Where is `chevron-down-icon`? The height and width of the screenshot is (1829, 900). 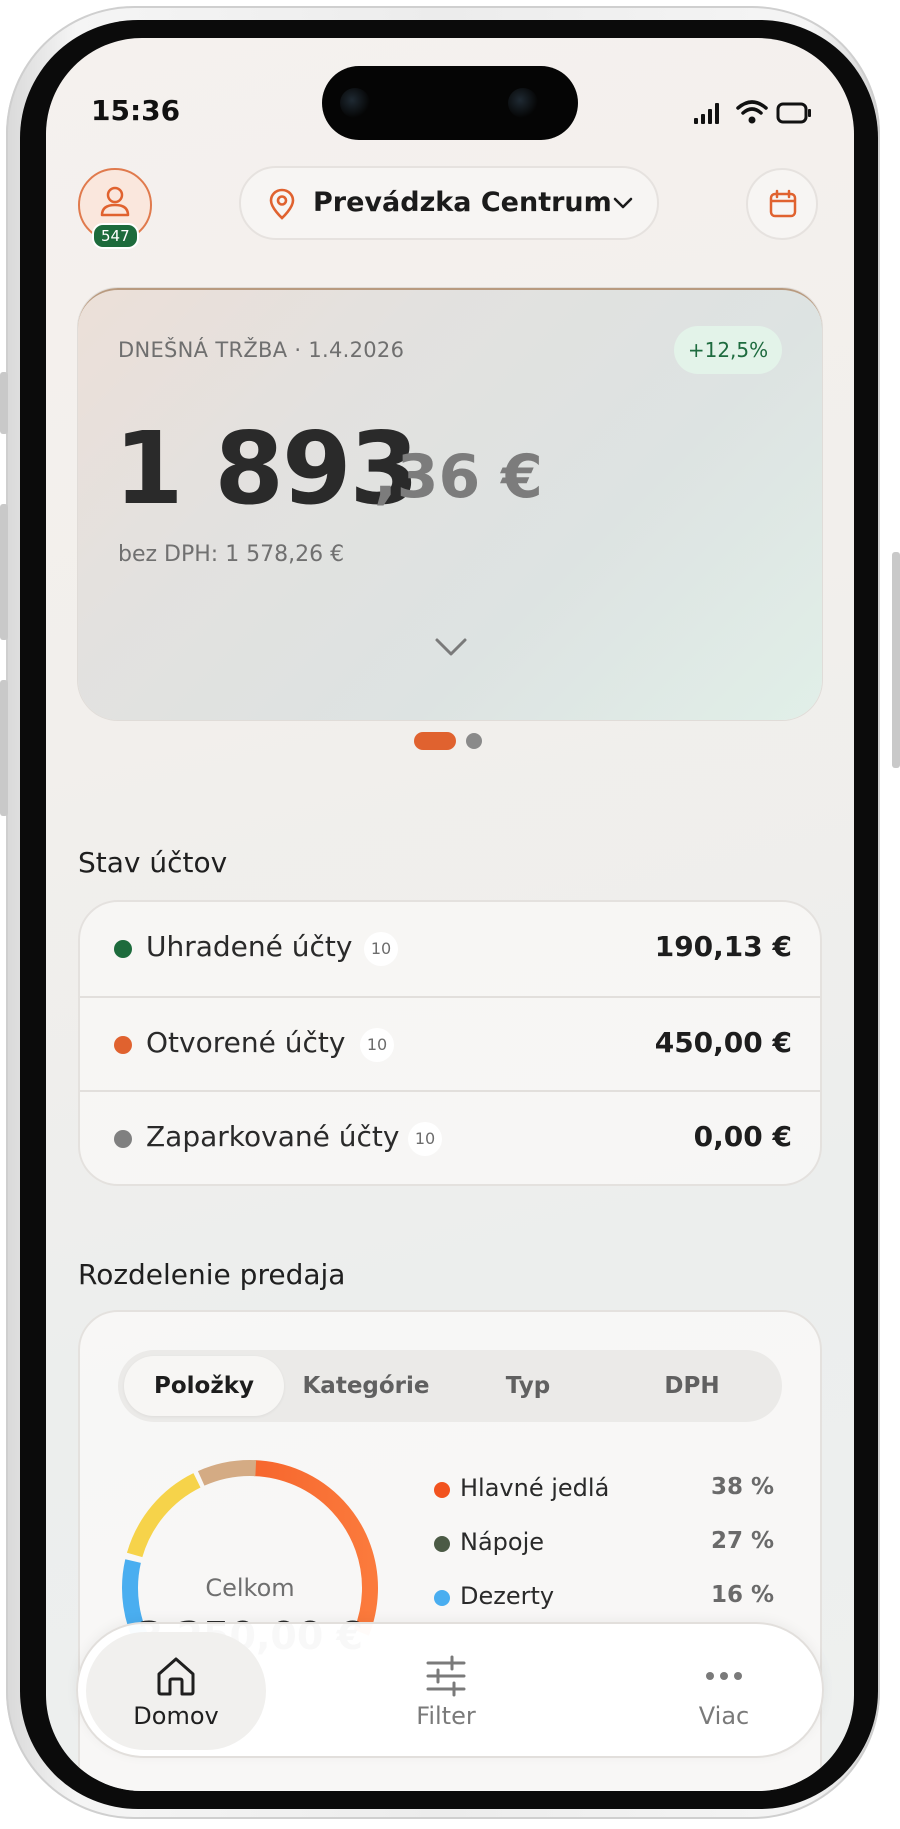 chevron-down-icon is located at coordinates (623, 203).